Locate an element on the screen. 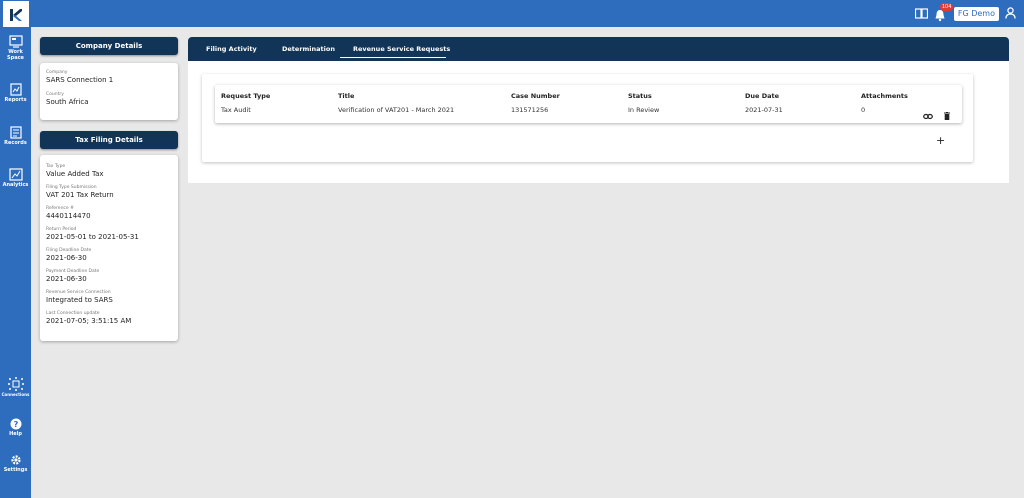 The image size is (1024, 498). table-cell: Tax Audit is located at coordinates (236, 110).